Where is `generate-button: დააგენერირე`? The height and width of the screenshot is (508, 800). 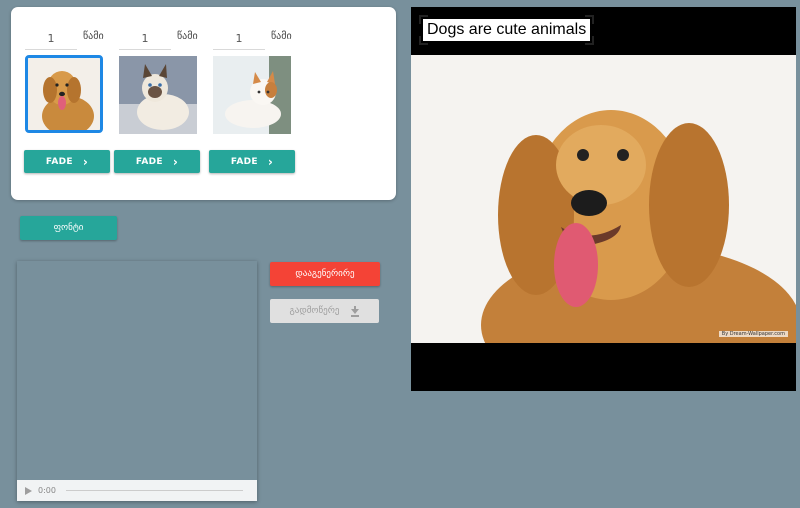
generate-button: დააგენერირე is located at coordinates (325, 274).